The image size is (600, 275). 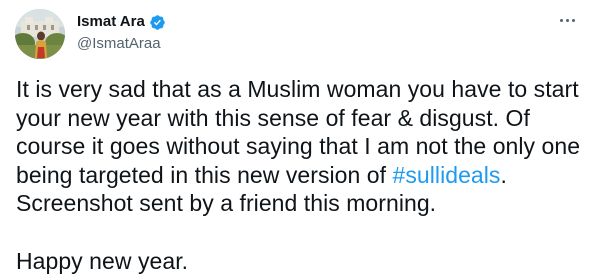 I want to click on more-horizontal-icon, so click(x=567, y=20).